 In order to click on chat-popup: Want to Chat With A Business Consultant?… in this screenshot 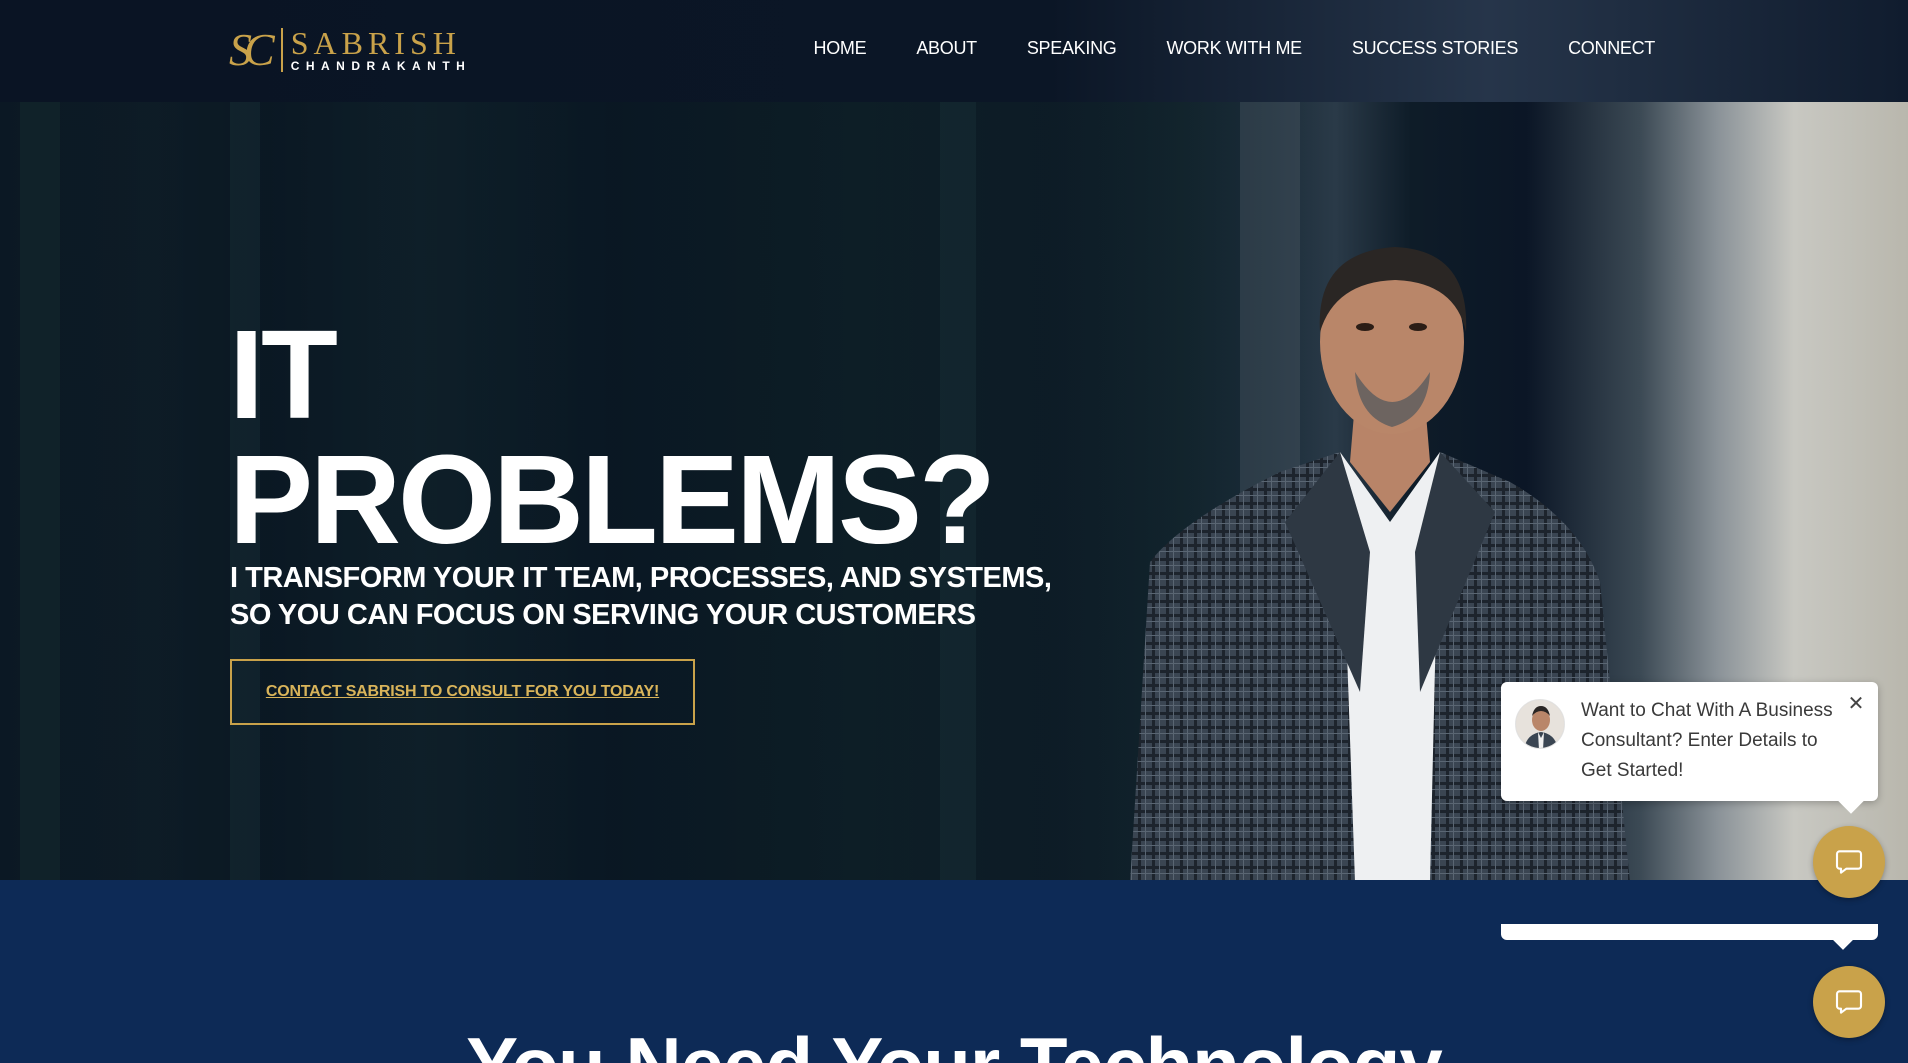, I will do `click(1689, 741)`.